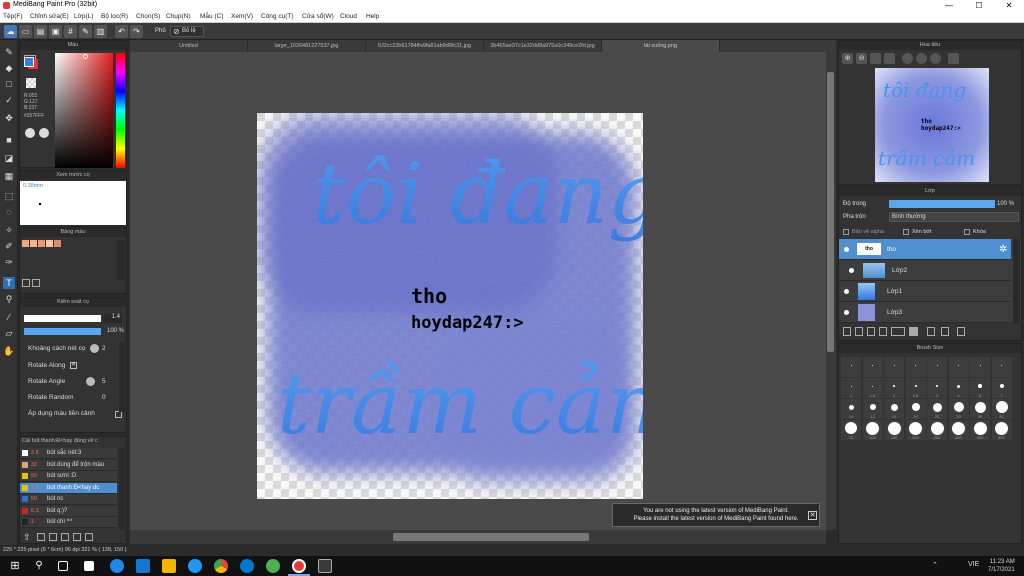 The image size is (1024, 576). I want to click on brush-list-scrollbar, so click(122, 489).